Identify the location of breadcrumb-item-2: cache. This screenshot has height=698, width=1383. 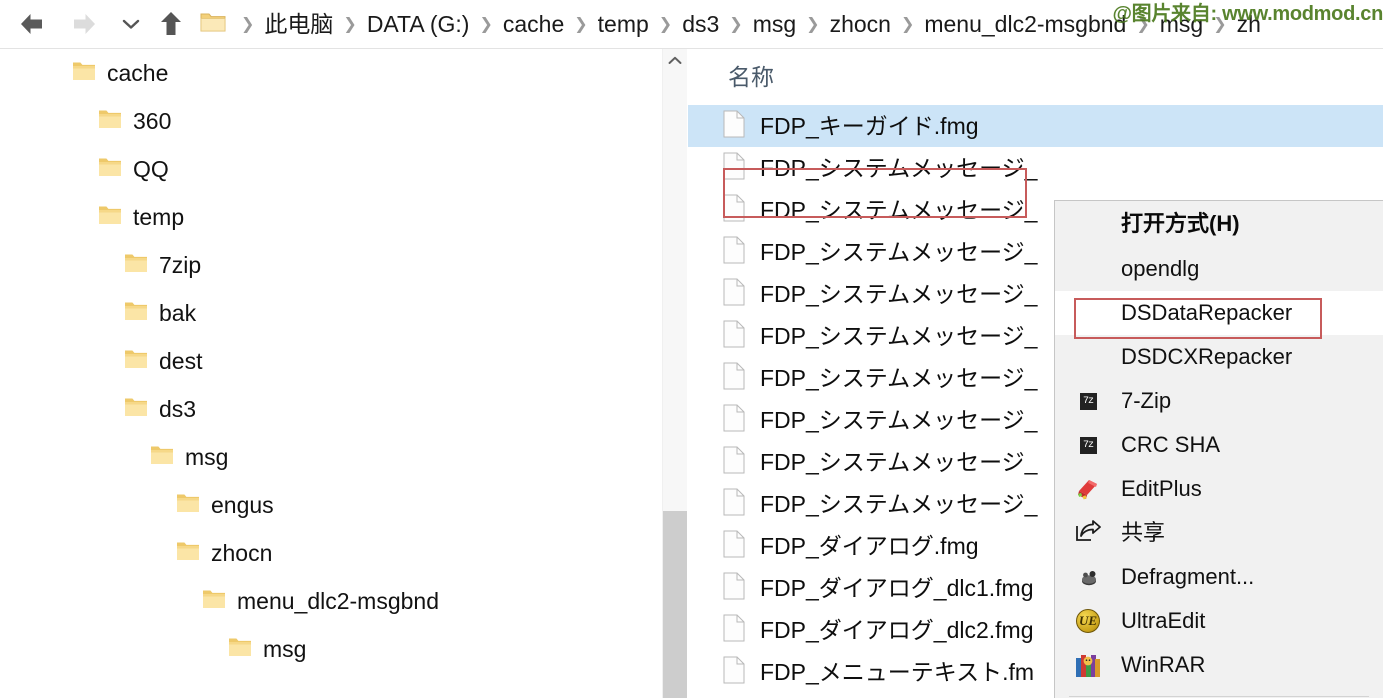
(533, 24).